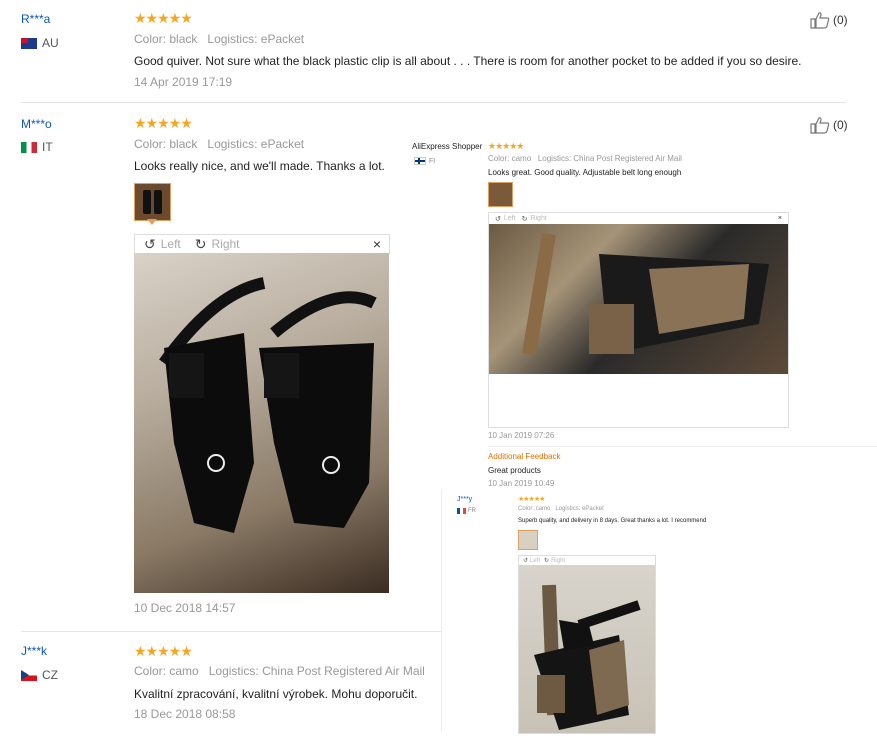 The image size is (877, 738). What do you see at coordinates (47, 147) in the screenshot?
I see `country-code: IT` at bounding box center [47, 147].